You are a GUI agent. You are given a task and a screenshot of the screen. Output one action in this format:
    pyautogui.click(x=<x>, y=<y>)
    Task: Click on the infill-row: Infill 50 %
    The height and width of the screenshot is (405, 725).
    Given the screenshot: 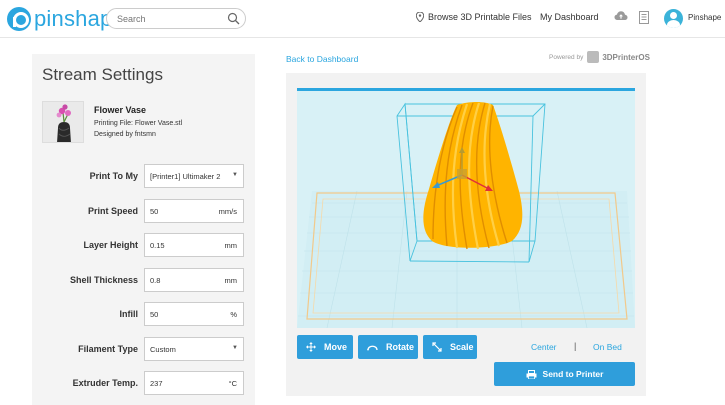 What is the action you would take?
    pyautogui.click(x=143, y=314)
    